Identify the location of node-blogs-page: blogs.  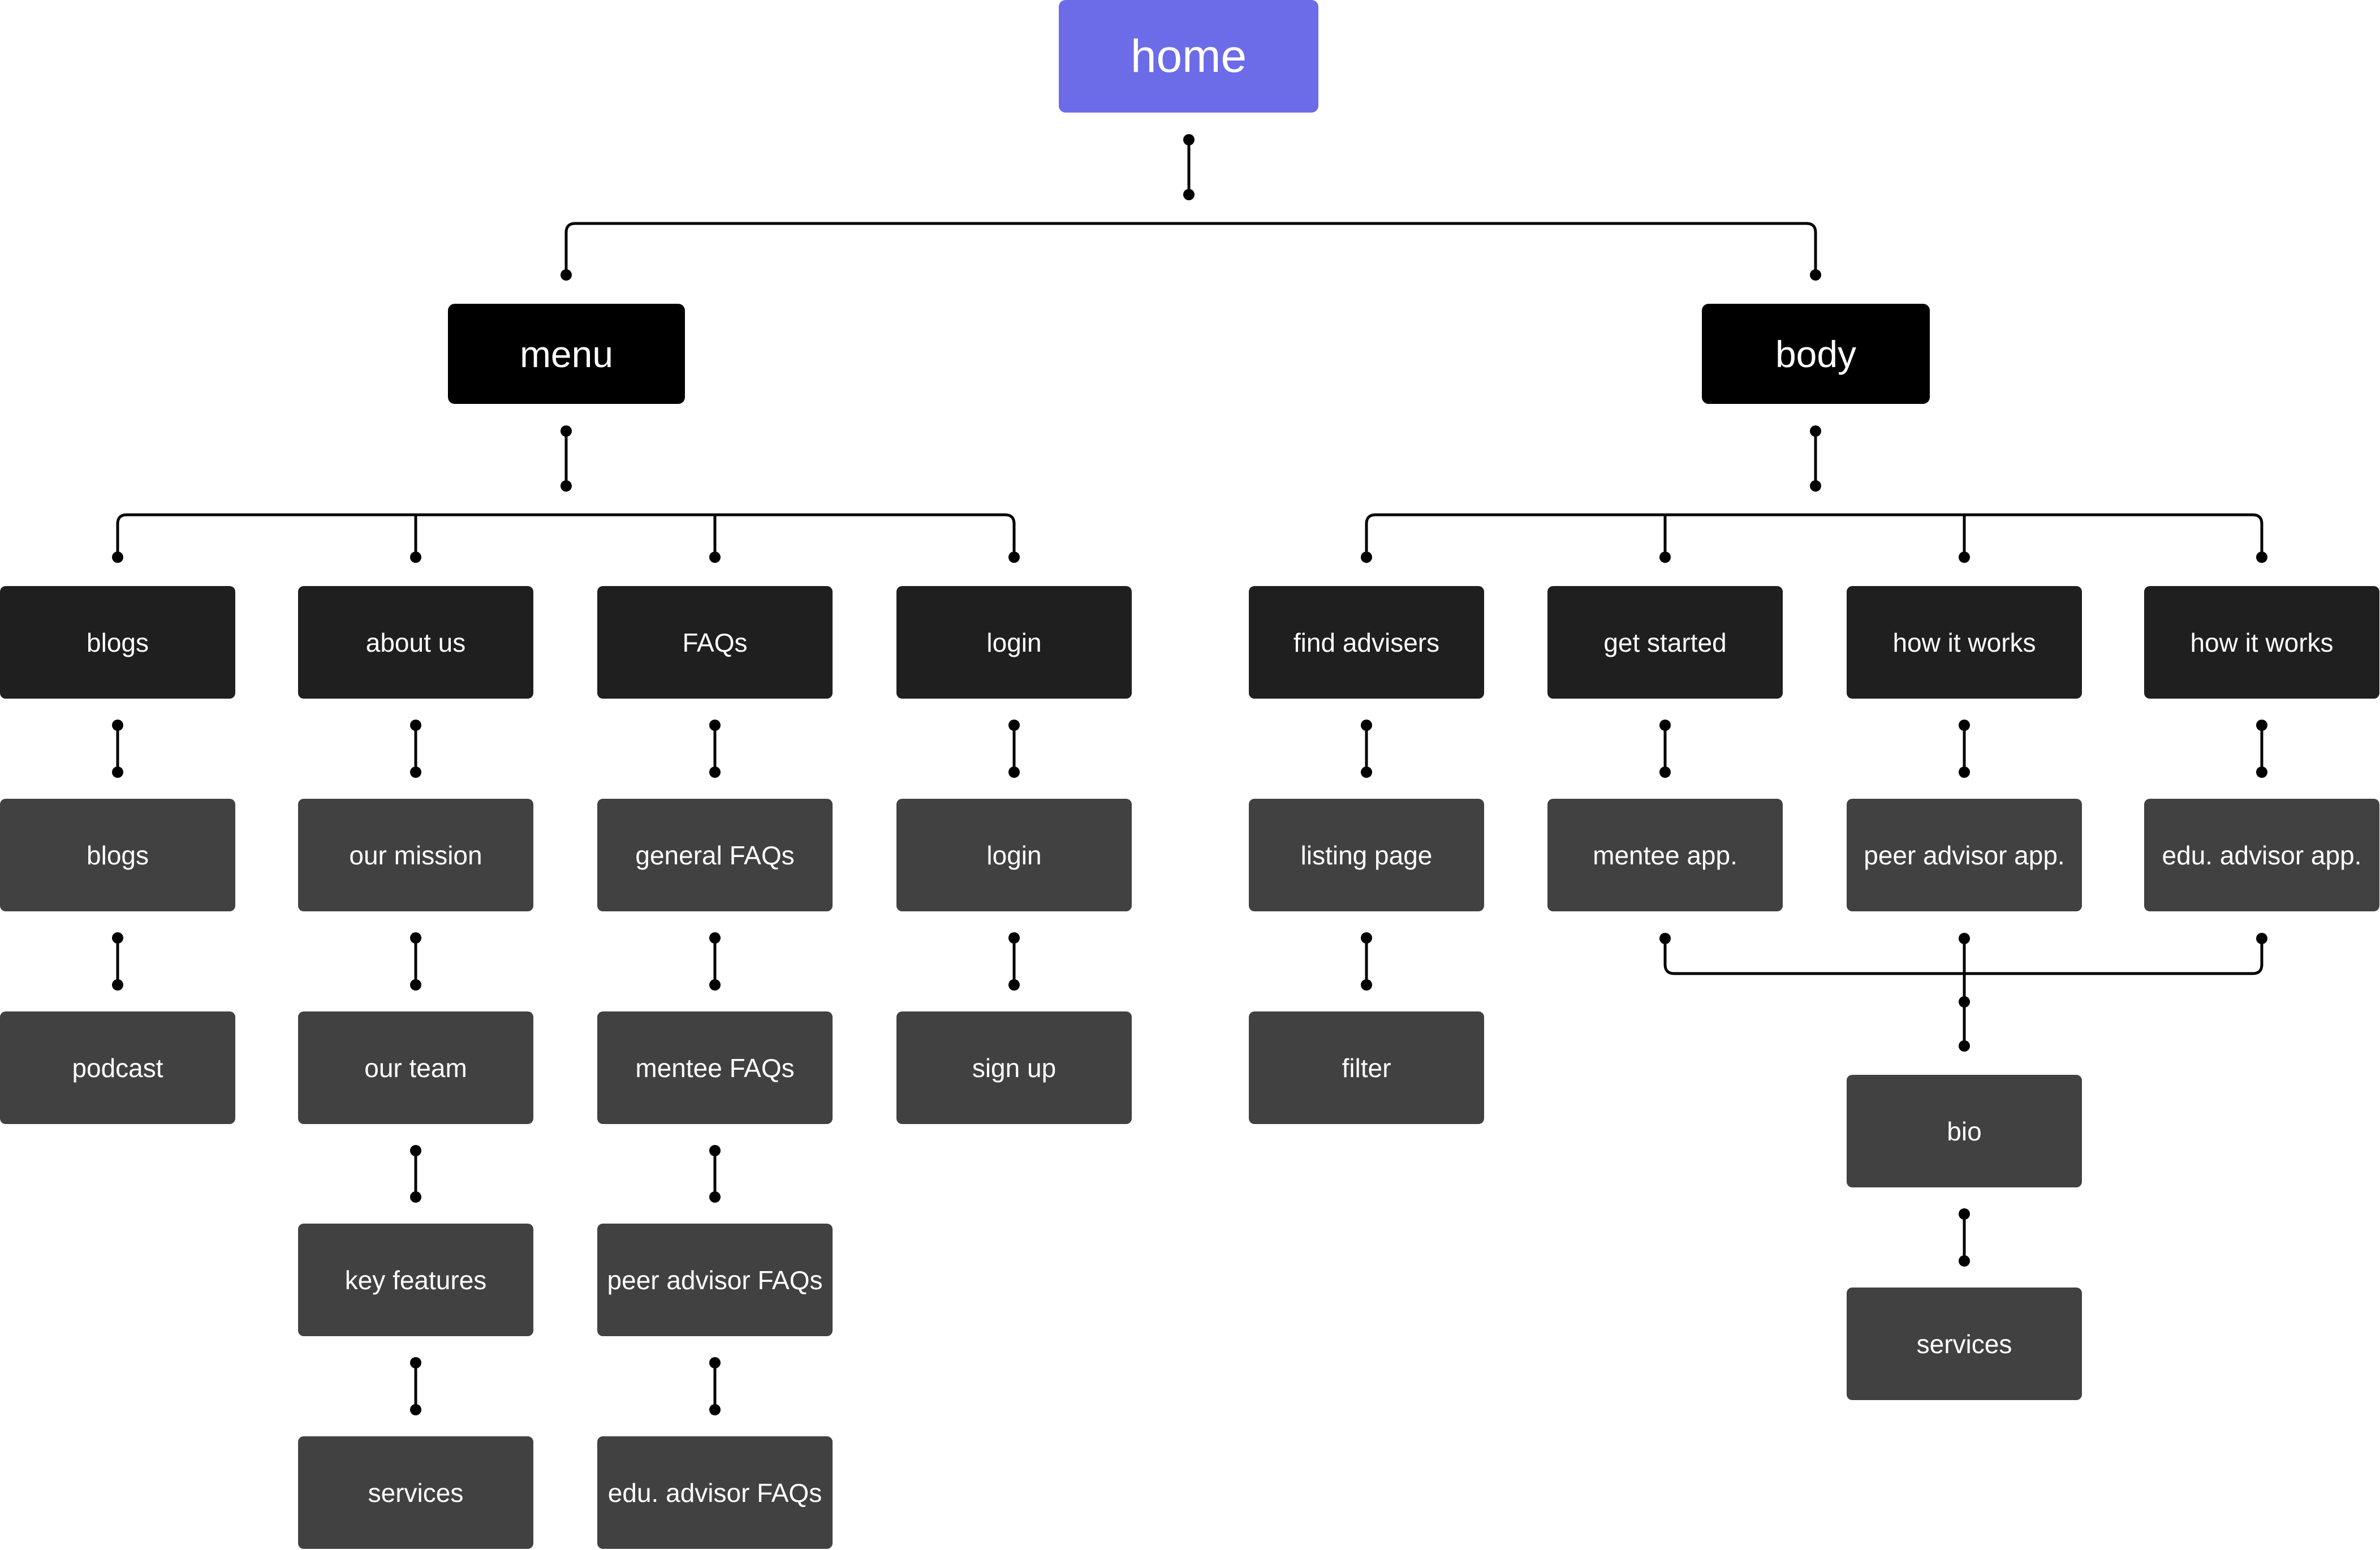
(117, 855).